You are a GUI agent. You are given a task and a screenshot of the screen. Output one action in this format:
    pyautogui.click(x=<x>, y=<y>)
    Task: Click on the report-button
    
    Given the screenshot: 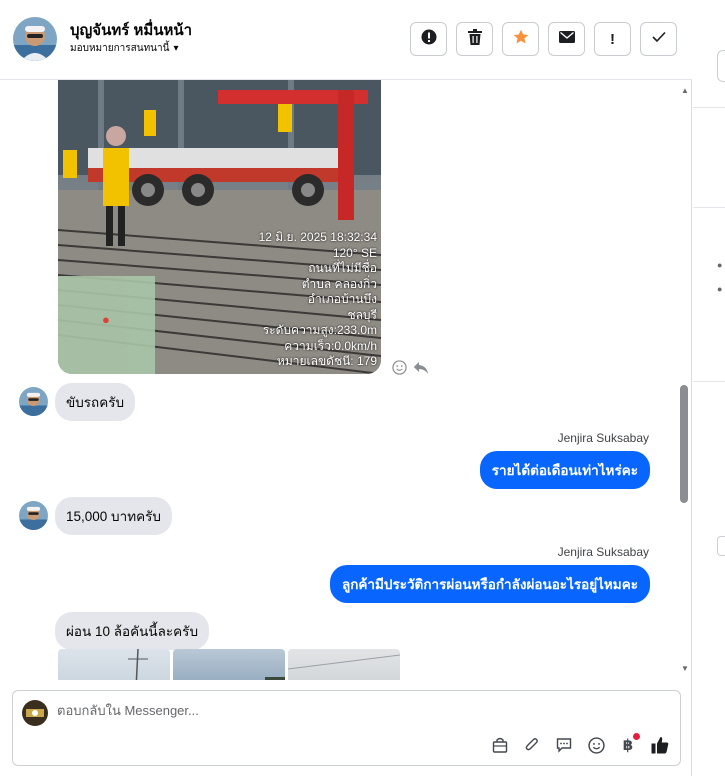 What is the action you would take?
    pyautogui.click(x=428, y=39)
    